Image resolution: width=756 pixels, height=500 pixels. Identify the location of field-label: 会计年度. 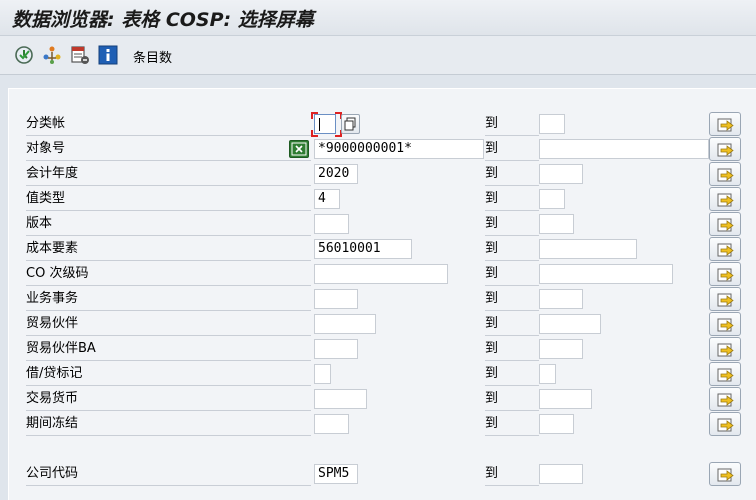
(168, 175).